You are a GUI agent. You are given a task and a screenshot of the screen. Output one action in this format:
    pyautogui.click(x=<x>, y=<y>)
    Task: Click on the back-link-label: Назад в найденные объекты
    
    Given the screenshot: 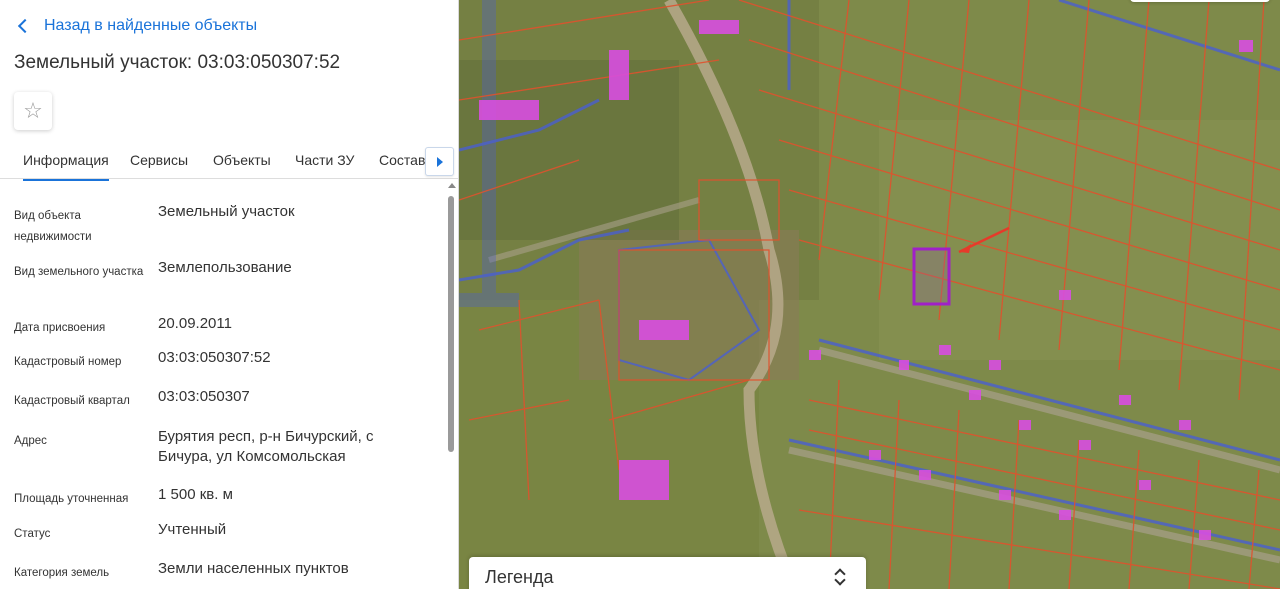 What is the action you would take?
    pyautogui.click(x=151, y=25)
    